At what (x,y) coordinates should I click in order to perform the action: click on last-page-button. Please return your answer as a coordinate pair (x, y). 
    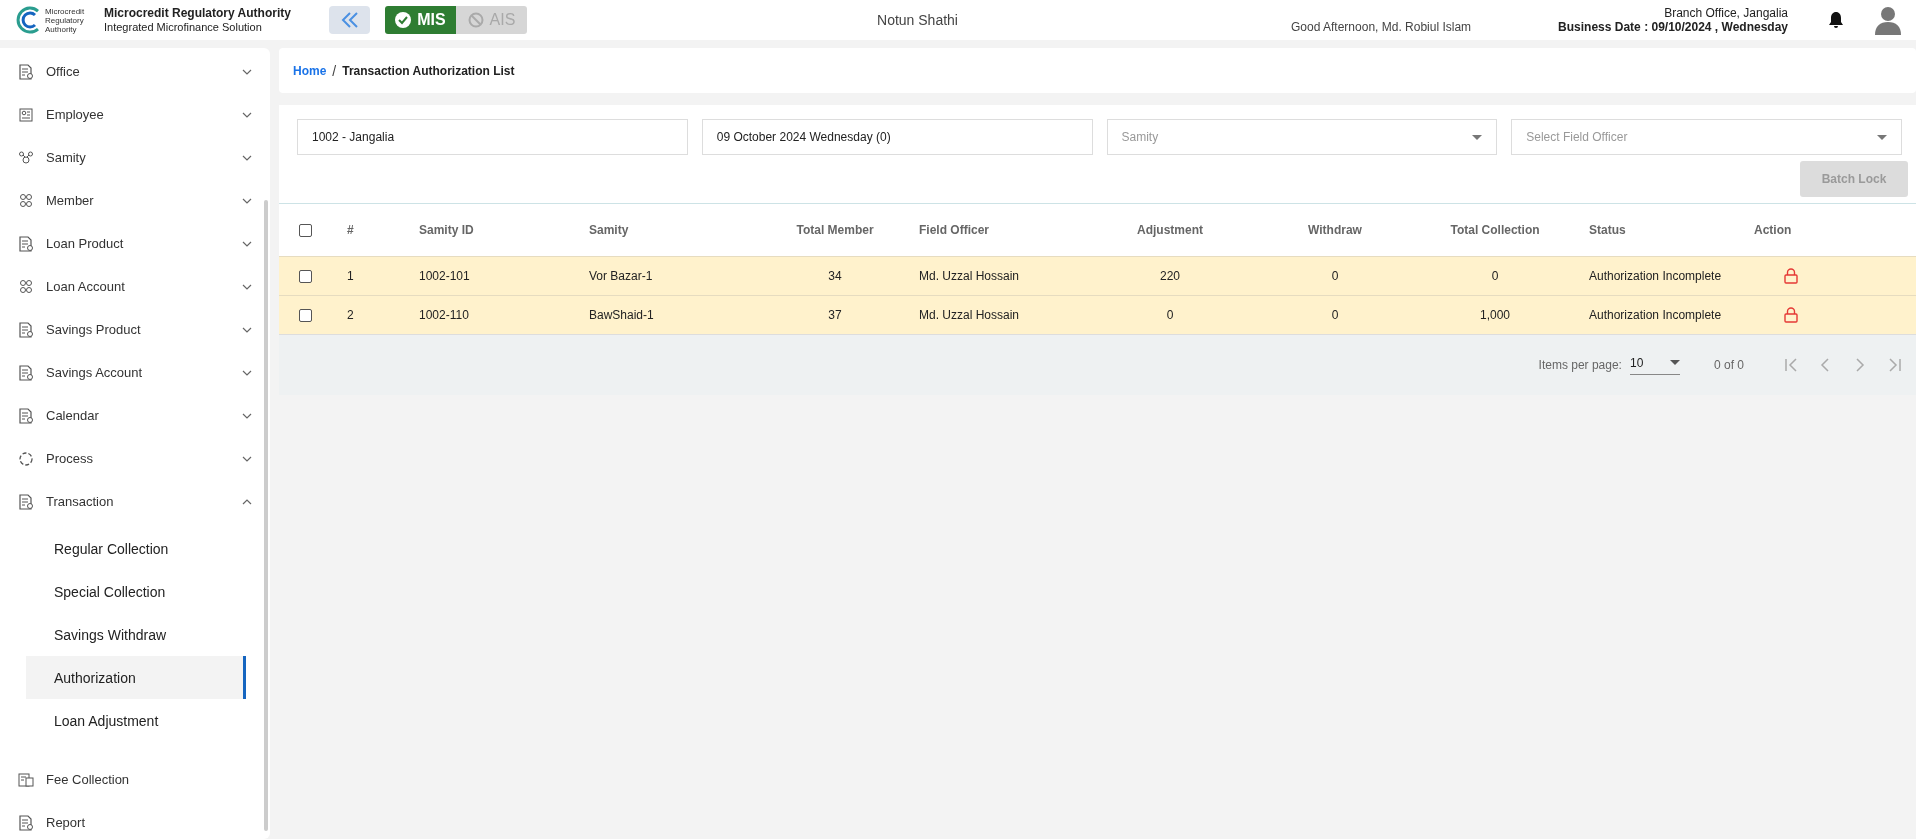
    Looking at the image, I should click on (1894, 365).